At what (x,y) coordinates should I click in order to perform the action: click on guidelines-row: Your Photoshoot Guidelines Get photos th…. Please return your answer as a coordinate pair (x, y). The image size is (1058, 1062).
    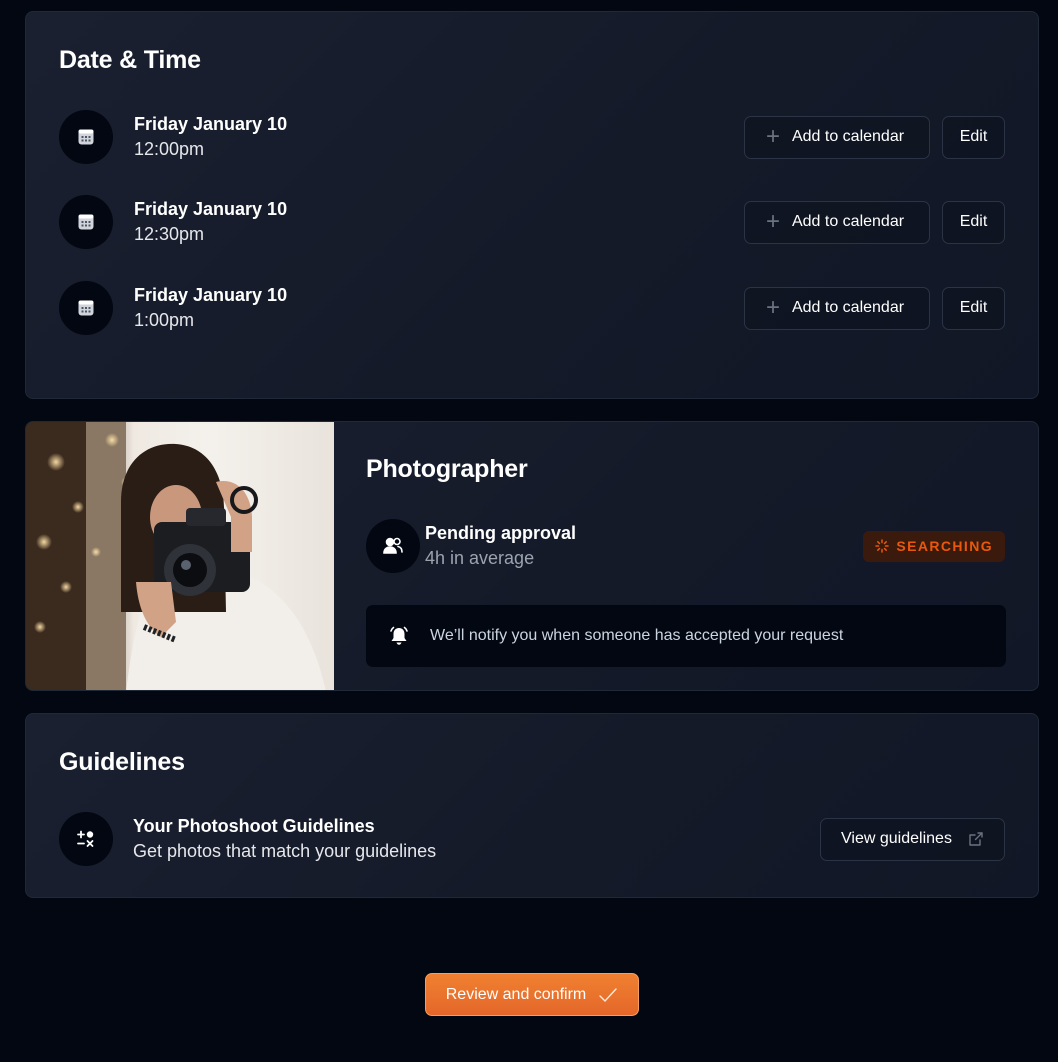
    Looking at the image, I should click on (532, 839).